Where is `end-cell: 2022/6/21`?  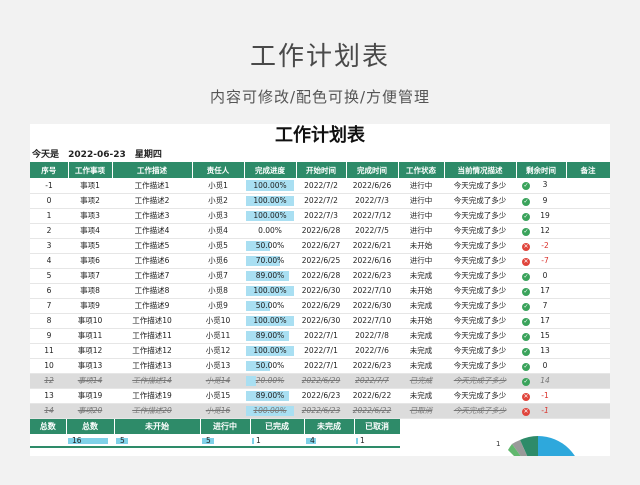 end-cell: 2022/6/21 is located at coordinates (372, 246).